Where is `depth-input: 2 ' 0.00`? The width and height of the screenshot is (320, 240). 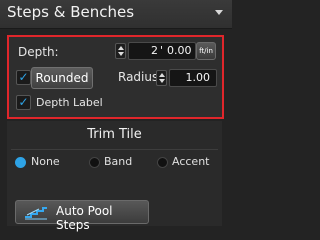
depth-input: 2 ' 0.00 is located at coordinates (162, 51).